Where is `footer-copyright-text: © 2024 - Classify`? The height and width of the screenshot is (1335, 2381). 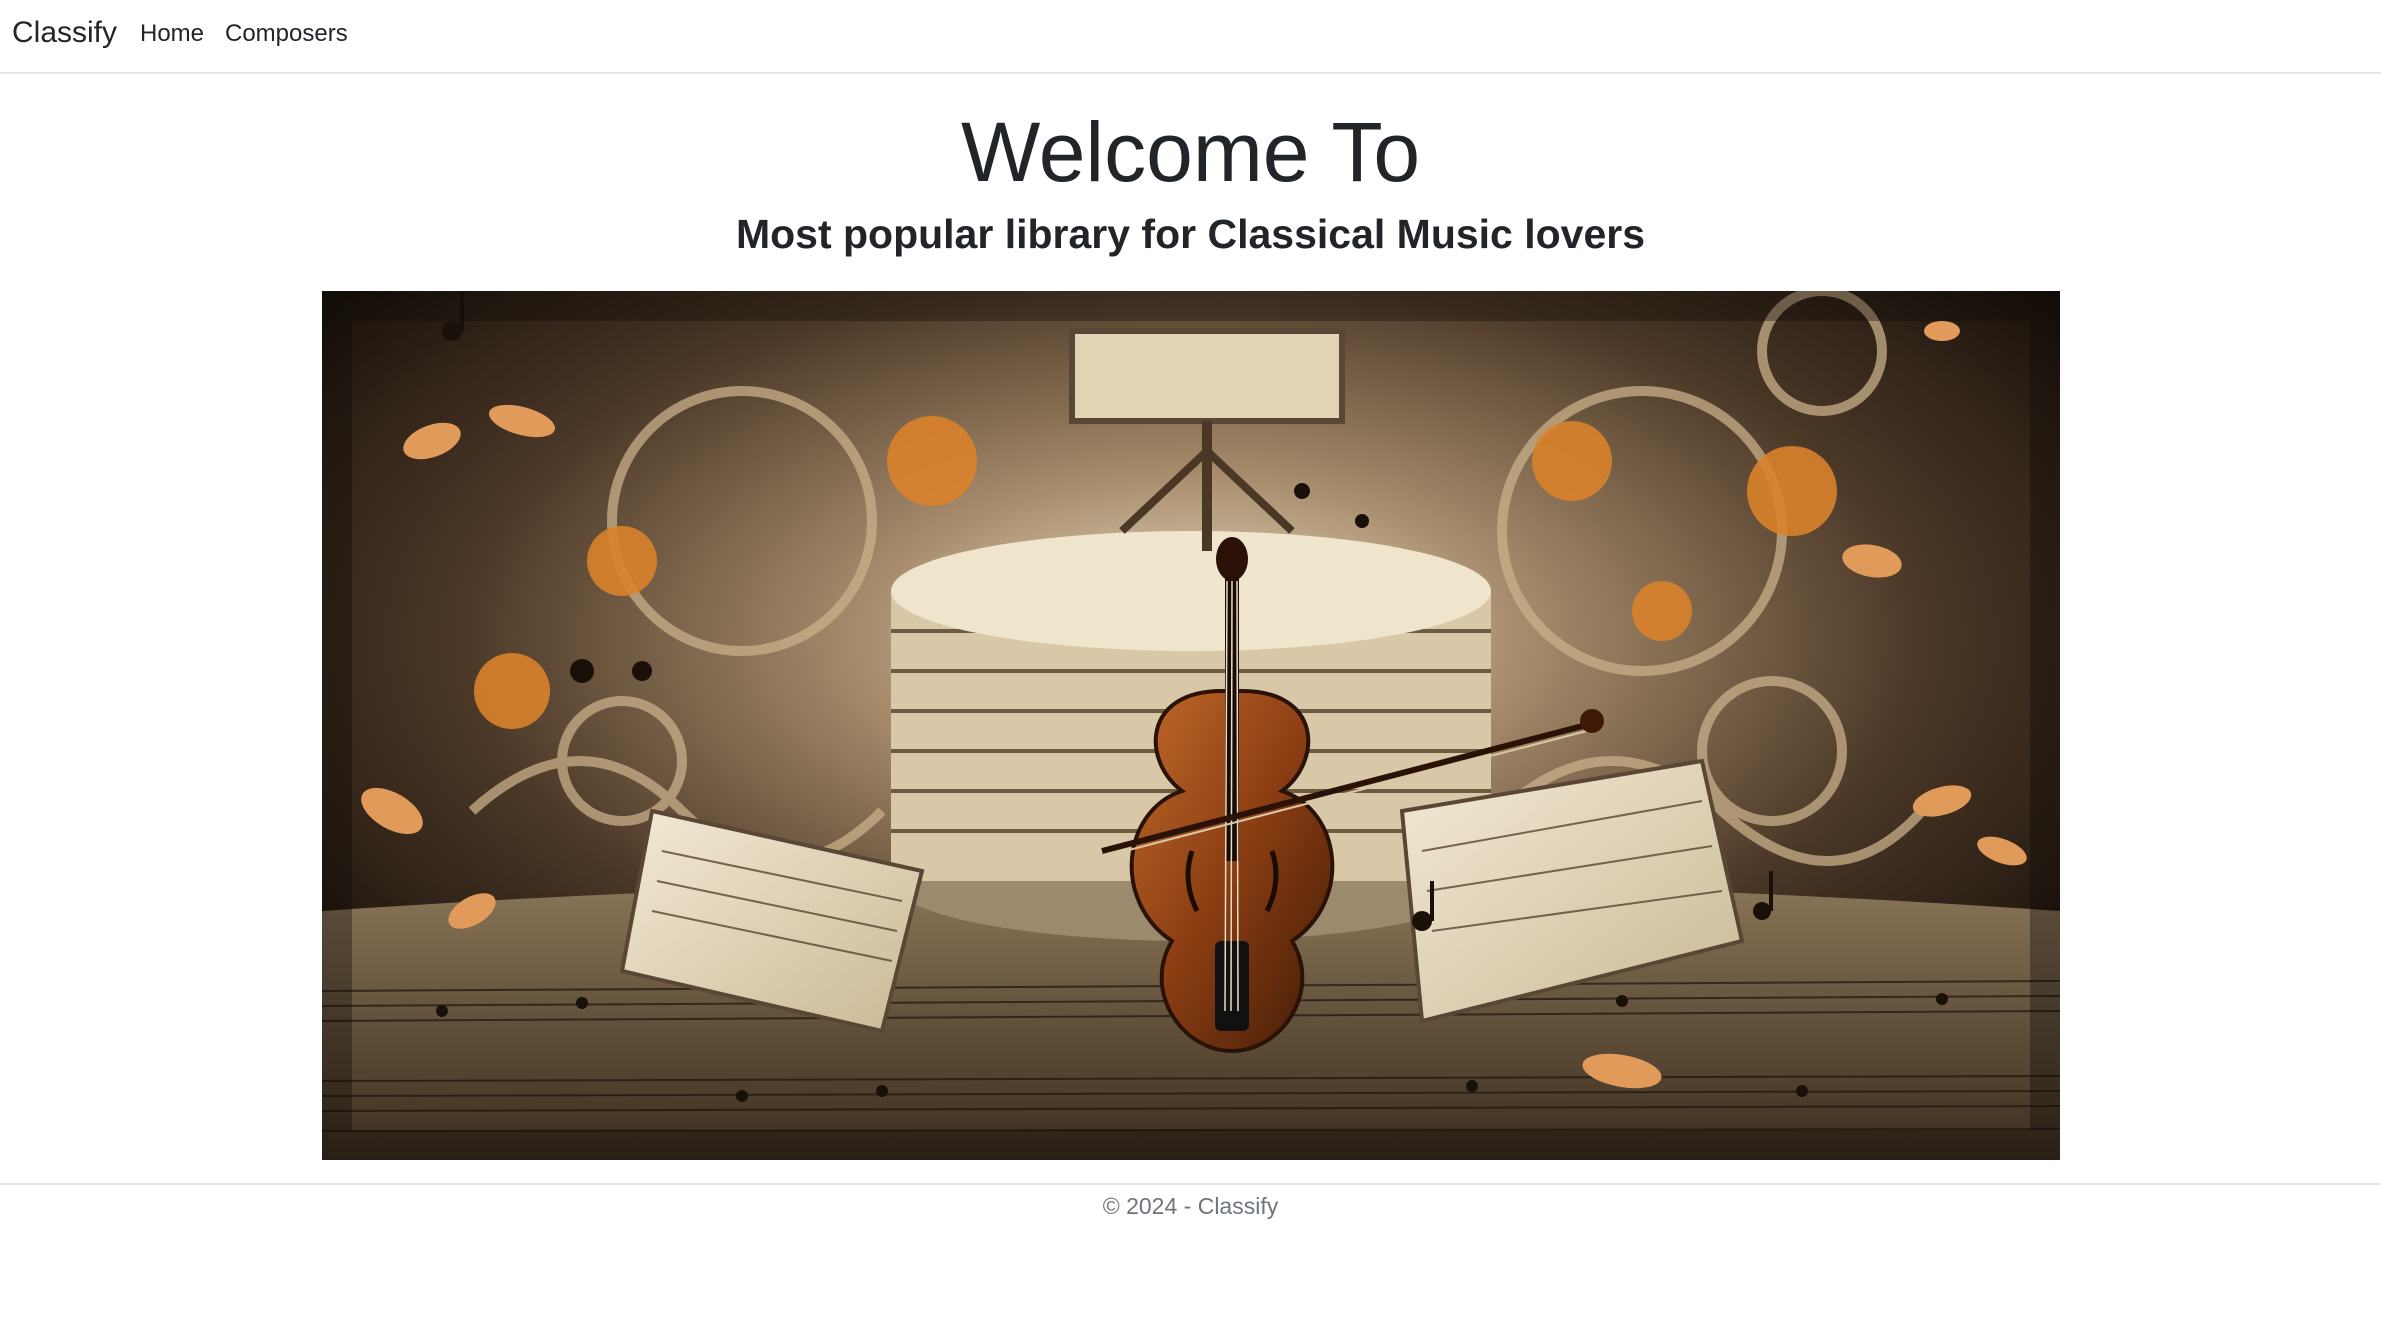 footer-copyright-text: © 2024 - Classify is located at coordinates (1190, 1206).